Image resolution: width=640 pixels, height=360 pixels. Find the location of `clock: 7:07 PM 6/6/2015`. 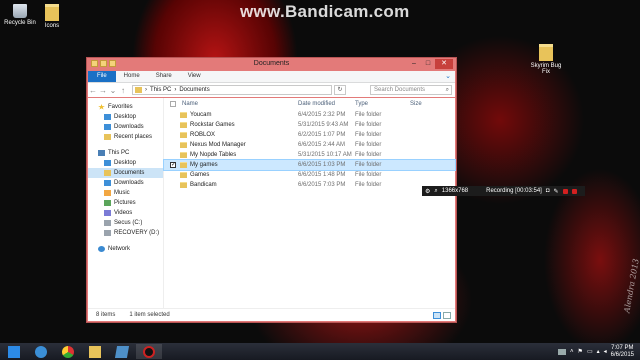

clock: 7:07 PM 6/6/2015 is located at coordinates (622, 352).